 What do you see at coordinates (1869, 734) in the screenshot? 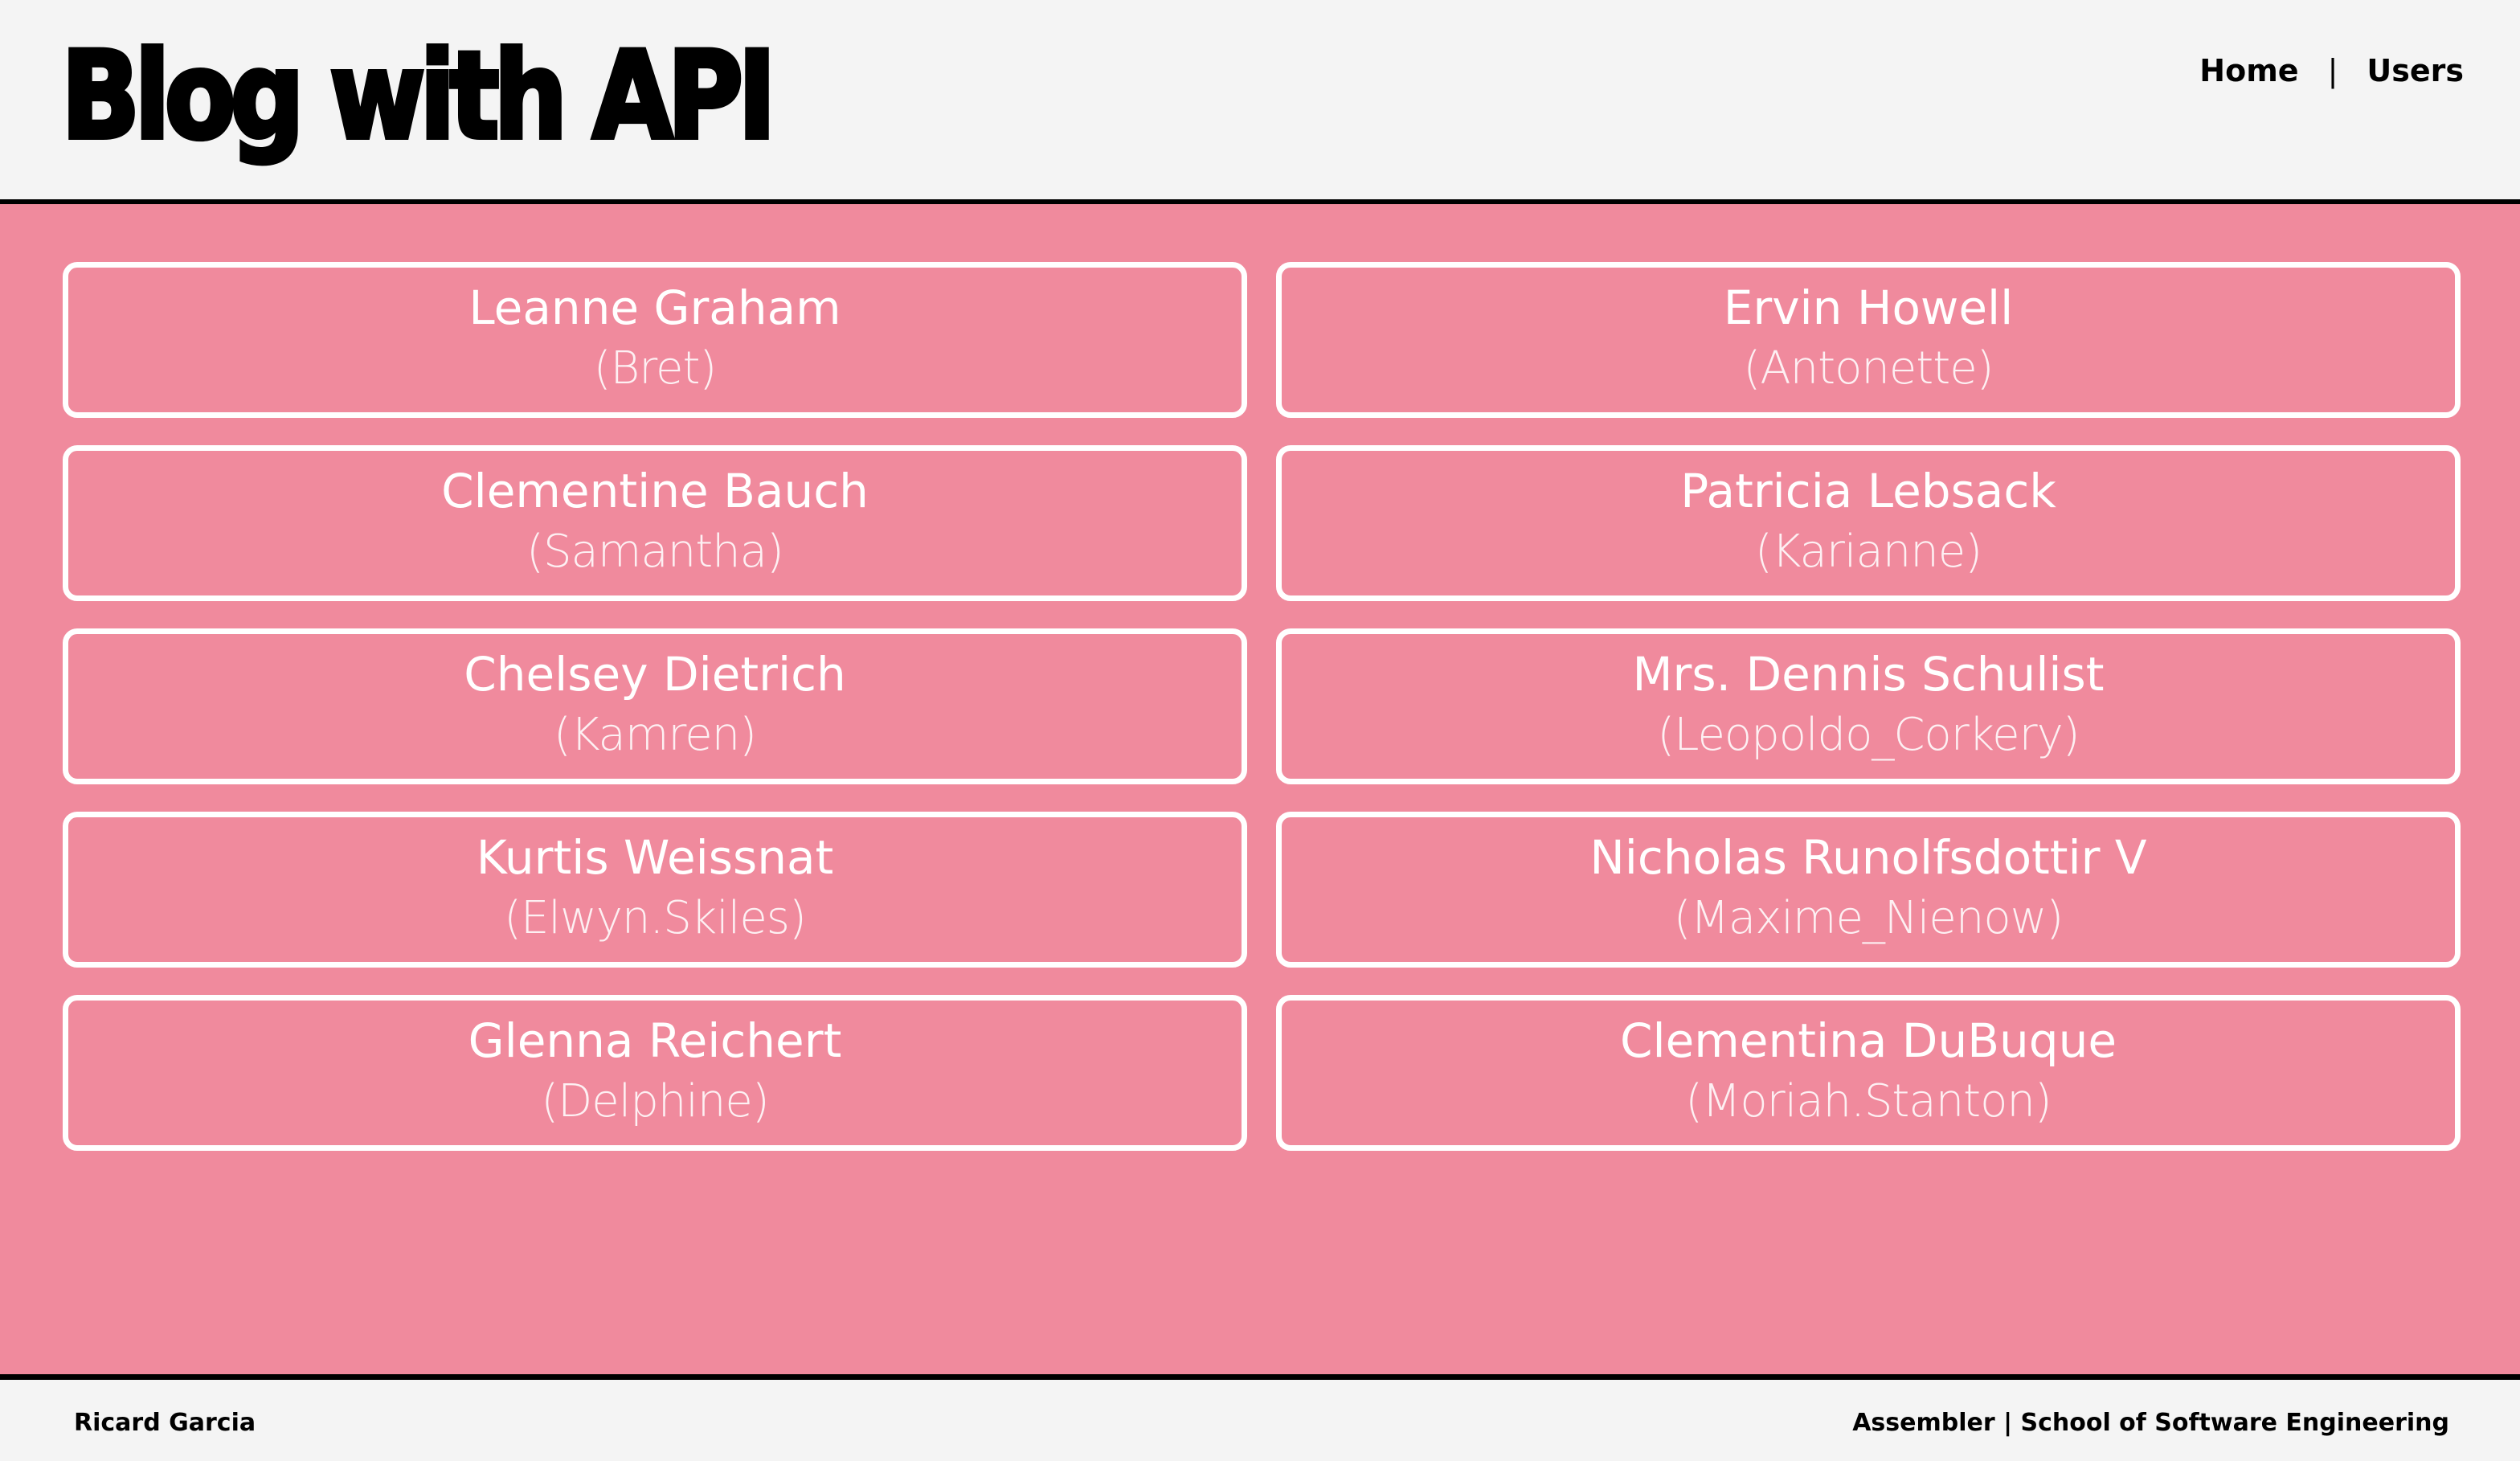
I see `user-username: (Leopoldo_Corkery)` at bounding box center [1869, 734].